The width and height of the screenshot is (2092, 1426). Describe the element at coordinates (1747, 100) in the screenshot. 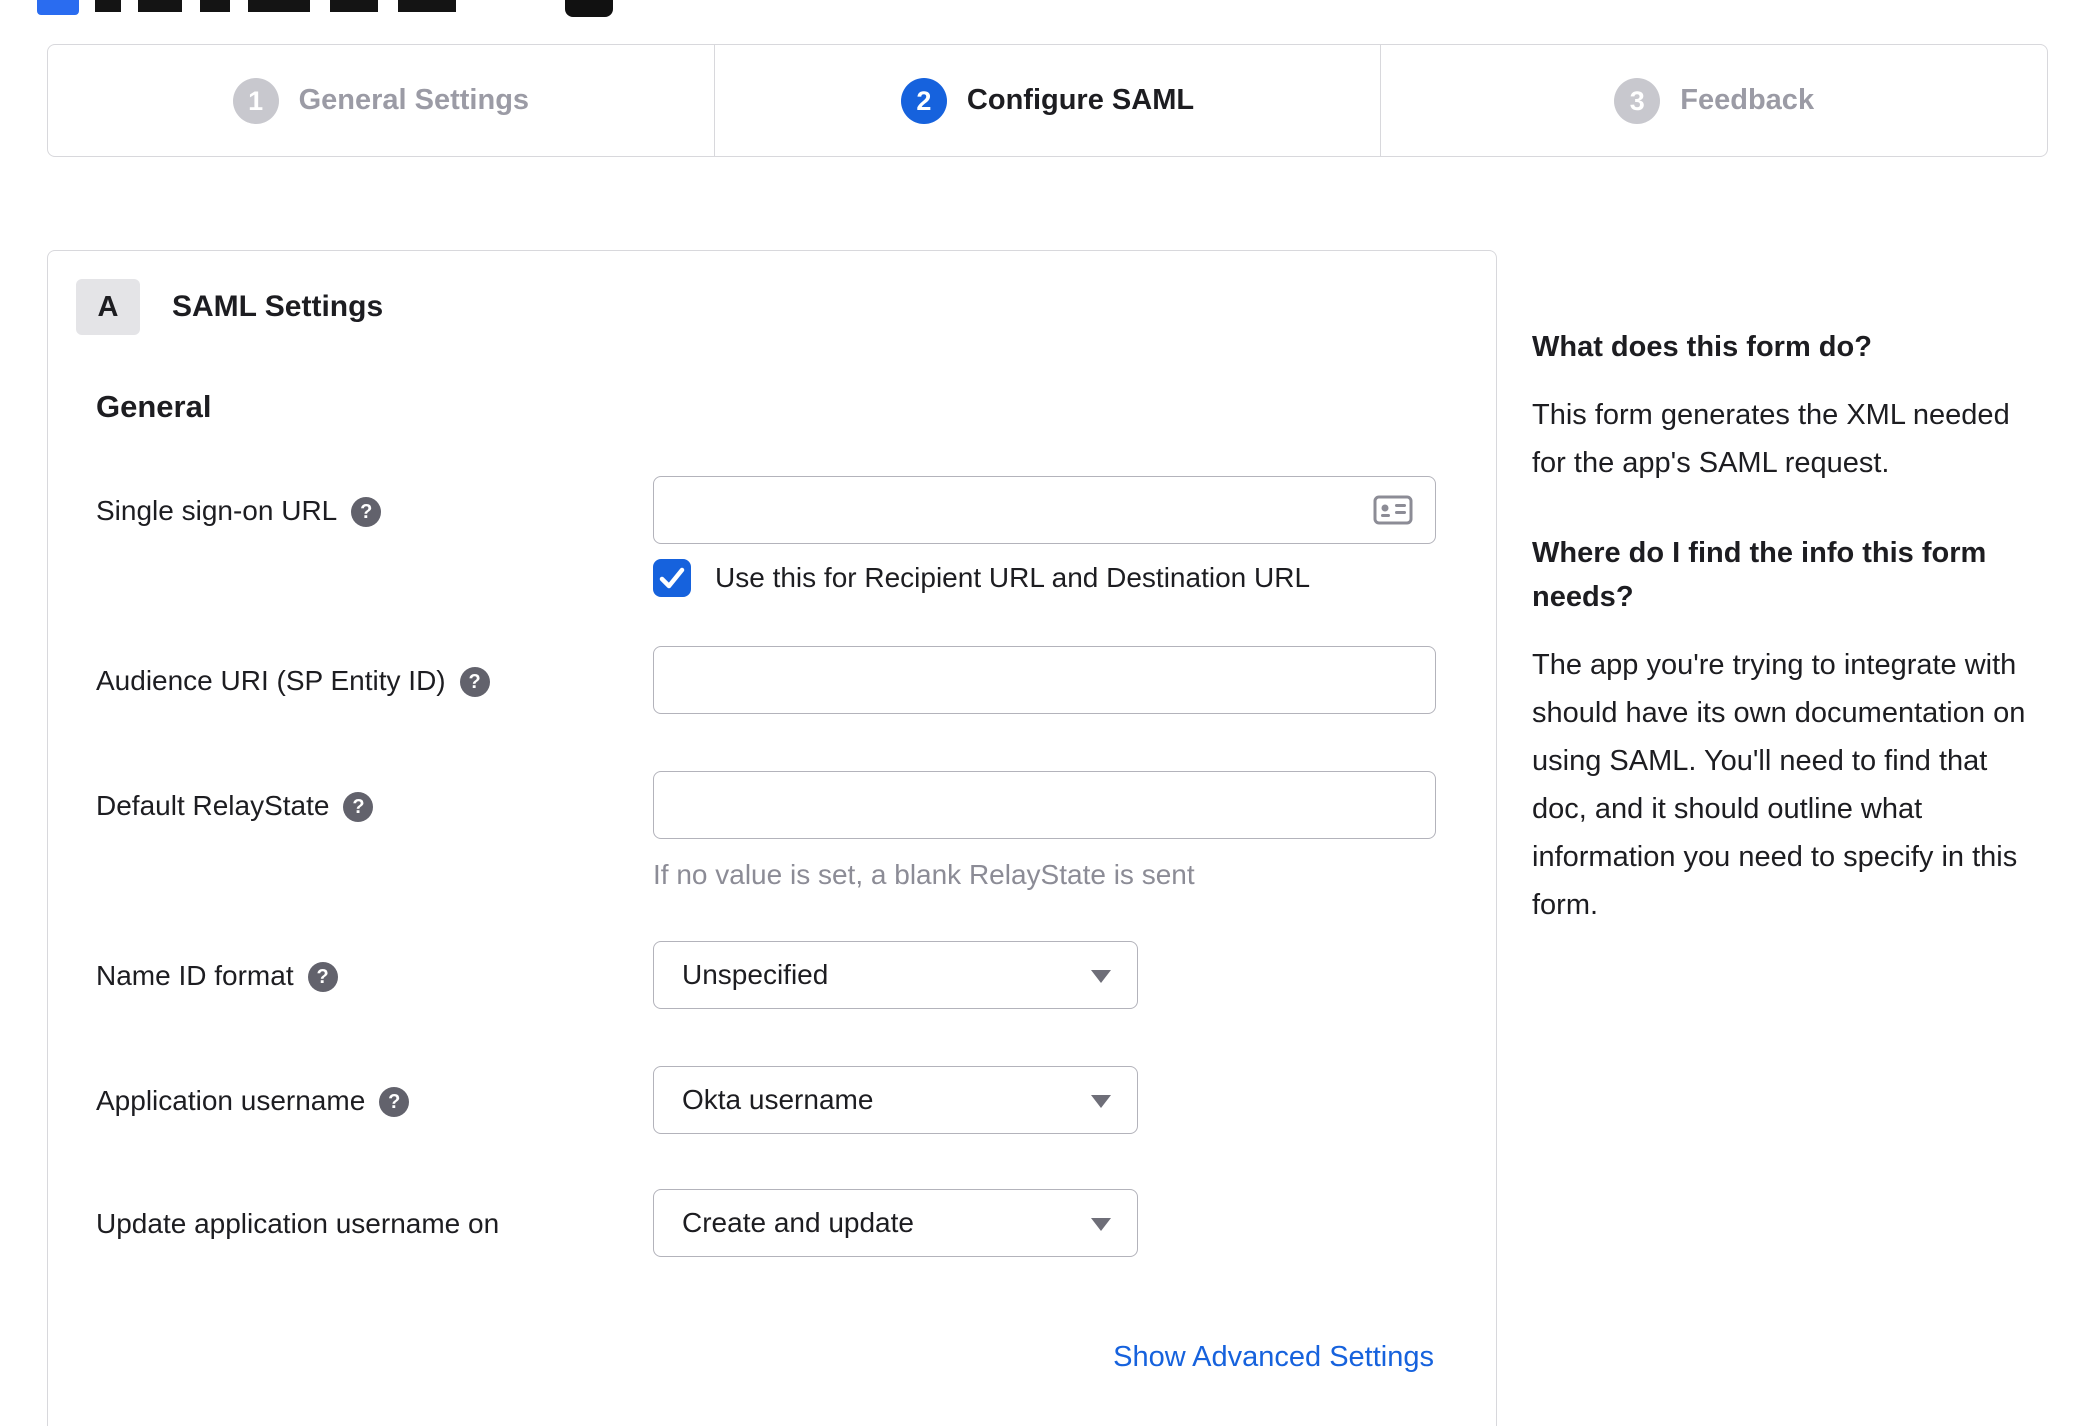

I see `step-label: Feedback` at that location.